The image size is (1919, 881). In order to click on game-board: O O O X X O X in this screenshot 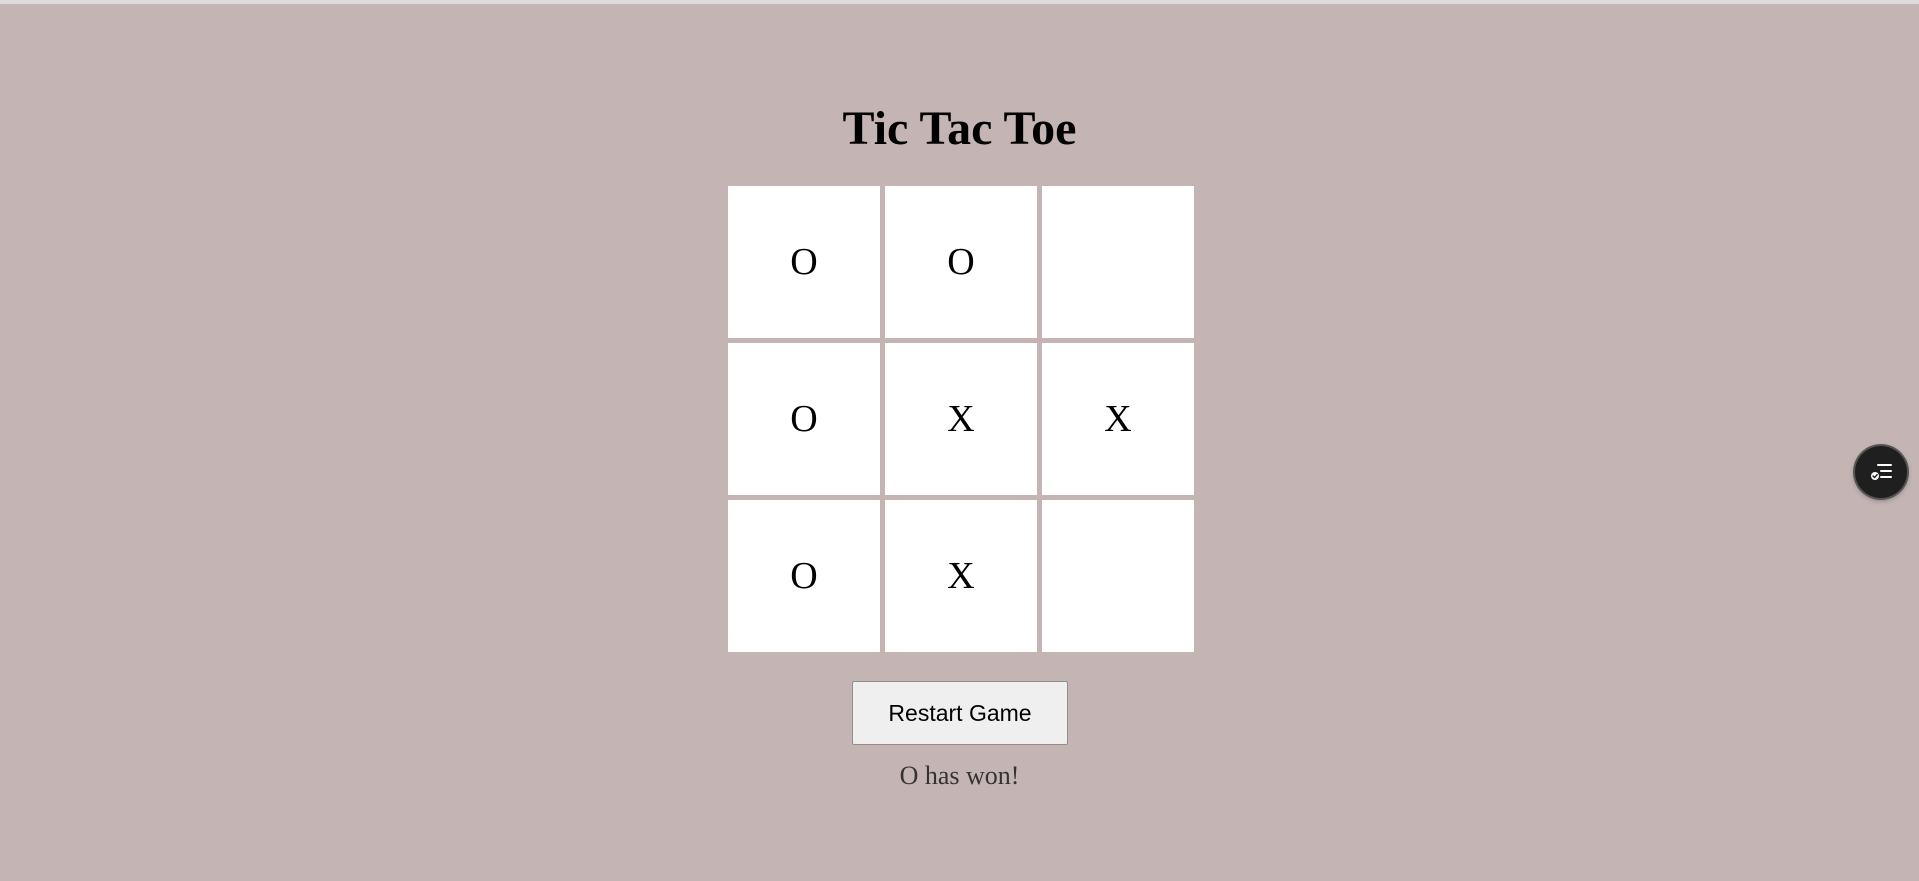, I will do `click(961, 420)`.